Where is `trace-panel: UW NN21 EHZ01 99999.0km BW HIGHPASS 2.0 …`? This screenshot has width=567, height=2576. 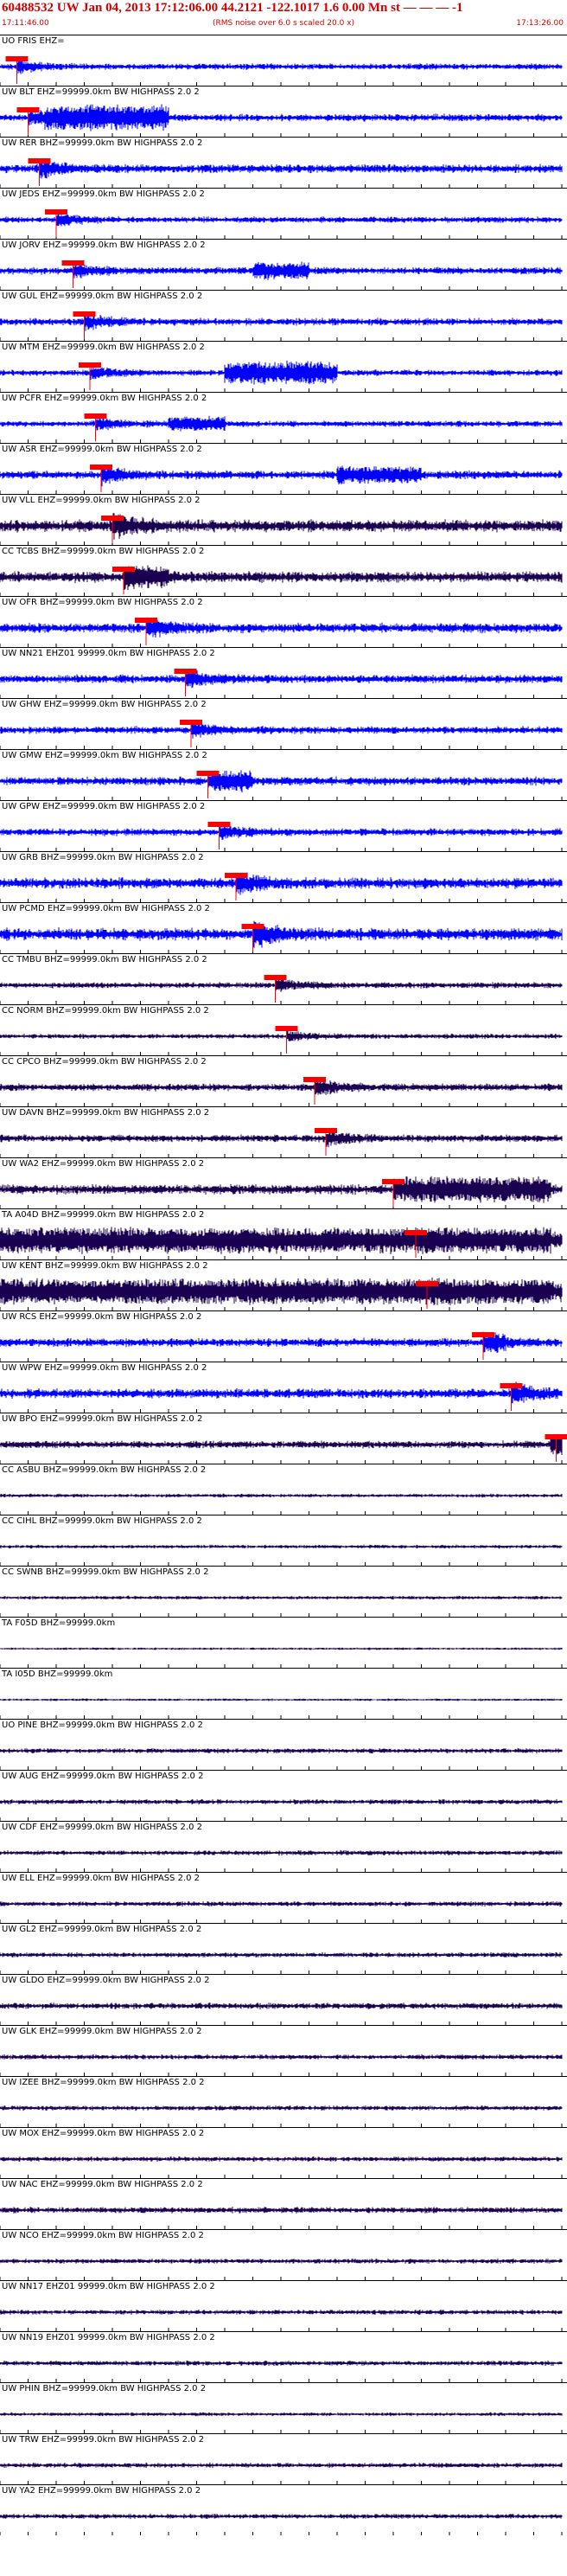 trace-panel: UW NN21 EHZ01 99999.0km BW HIGHPASS 2.0 … is located at coordinates (283, 672).